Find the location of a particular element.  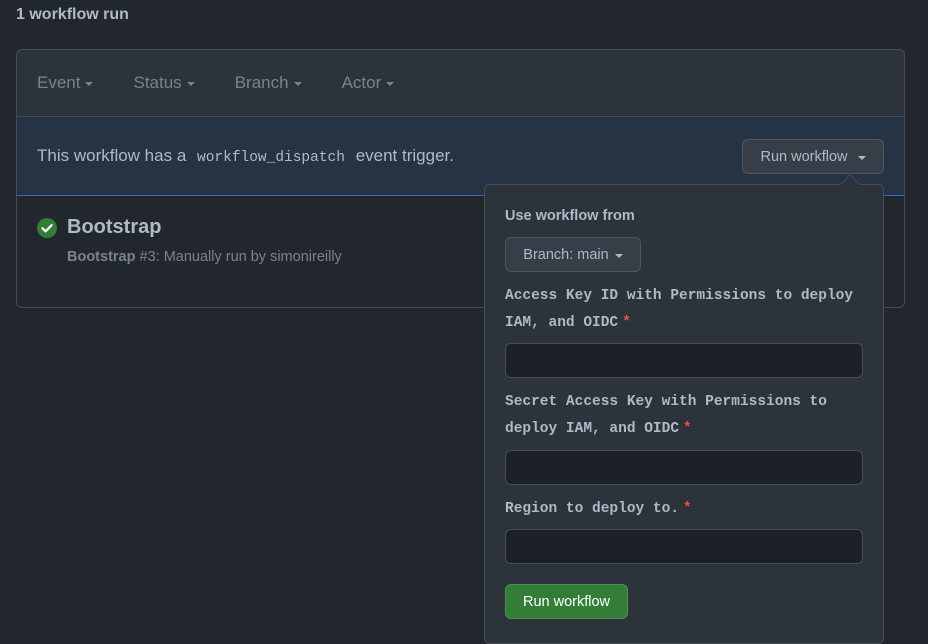

filter-status: Status is located at coordinates (164, 83).